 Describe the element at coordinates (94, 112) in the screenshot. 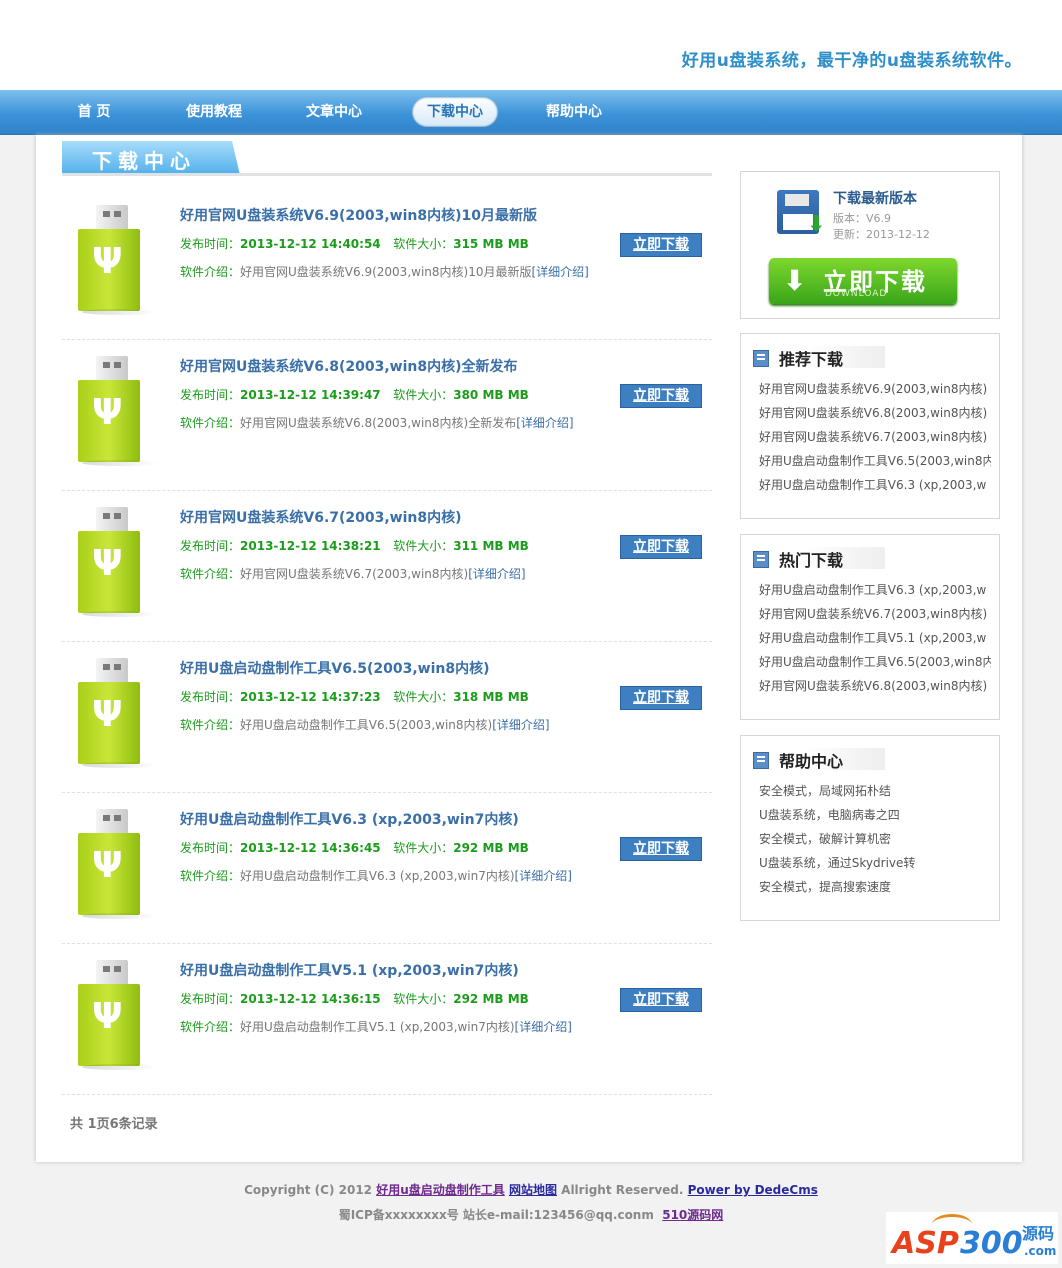

I see `nav-home: 首 页` at that location.